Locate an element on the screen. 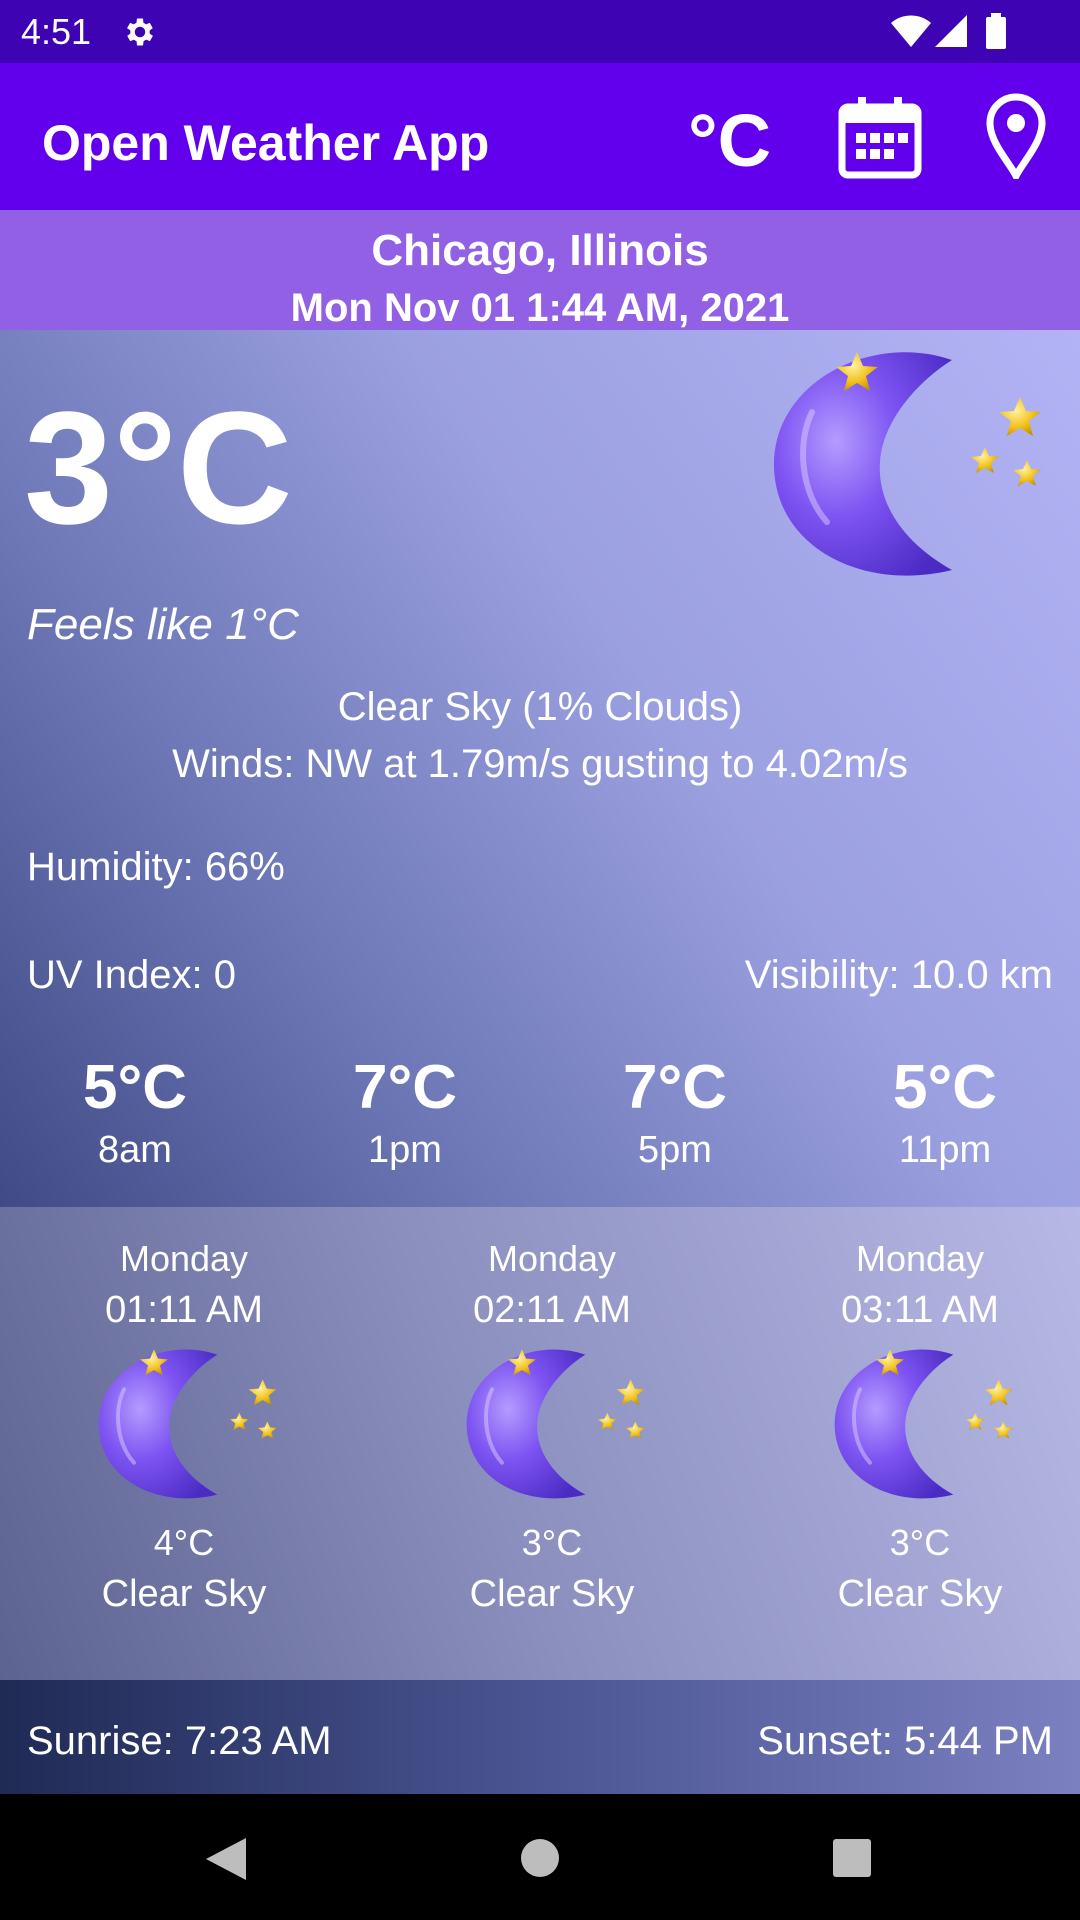 This screenshot has width=1080, height=1920. status-time: 4:51 is located at coordinates (56, 31).